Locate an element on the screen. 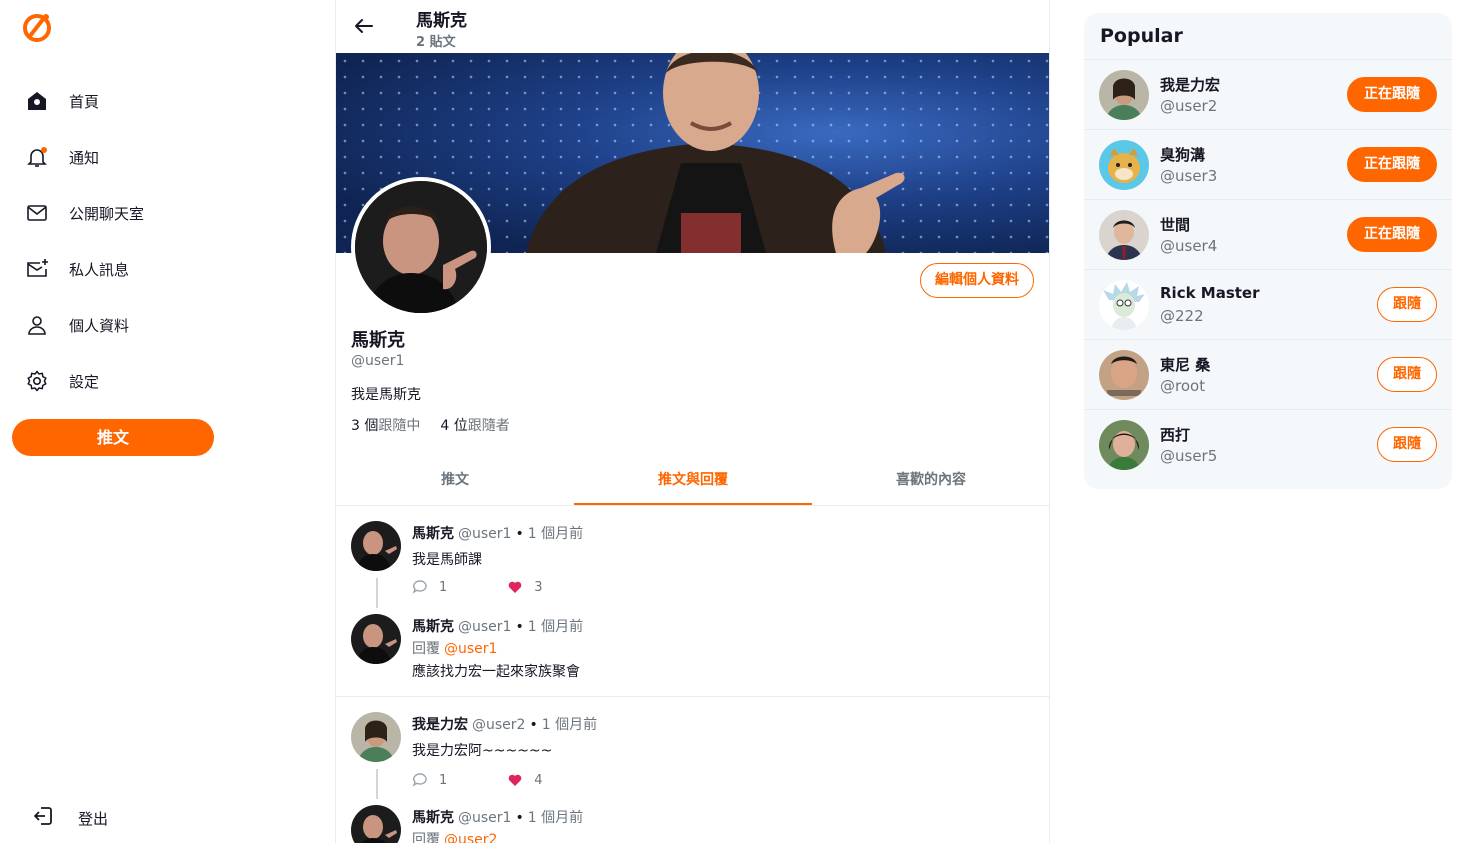 The image size is (1479, 843). reply-mention: @user2 is located at coordinates (470, 837).